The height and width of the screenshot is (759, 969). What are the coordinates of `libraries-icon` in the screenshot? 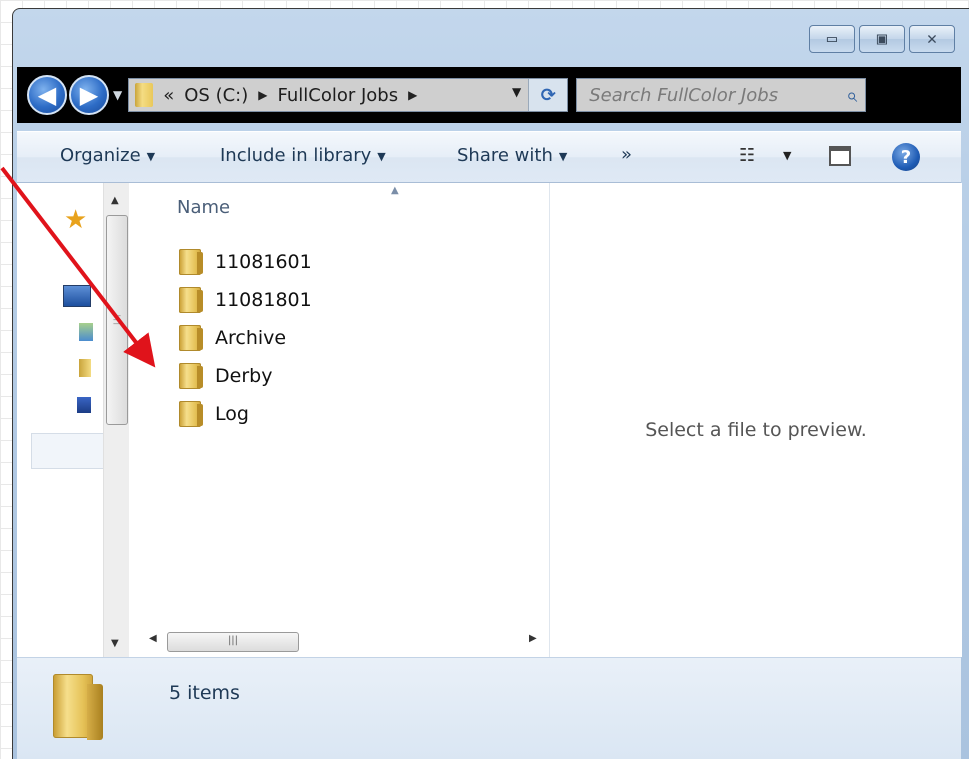 It's located at (86, 332).